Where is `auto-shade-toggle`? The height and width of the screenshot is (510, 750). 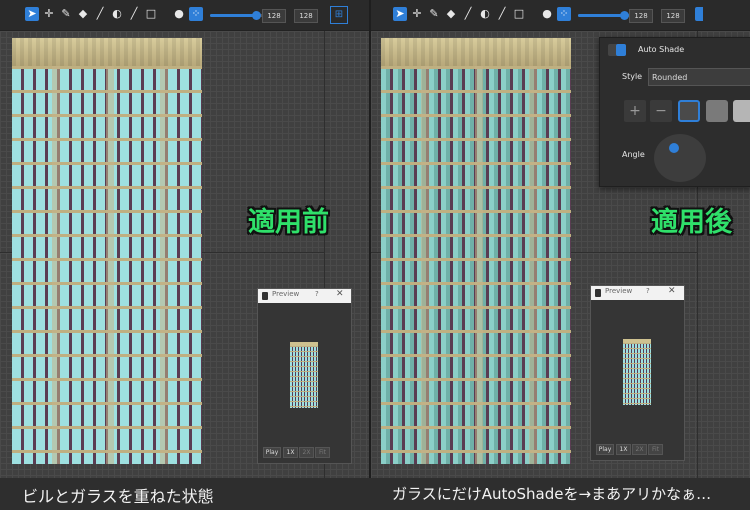
auto-shade-toggle is located at coordinates (617, 50).